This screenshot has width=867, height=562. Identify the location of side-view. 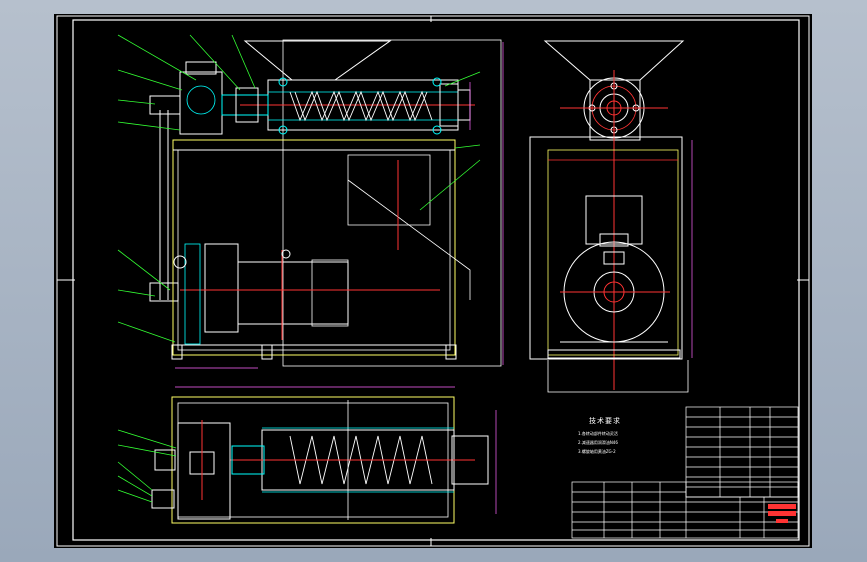
(611, 216).